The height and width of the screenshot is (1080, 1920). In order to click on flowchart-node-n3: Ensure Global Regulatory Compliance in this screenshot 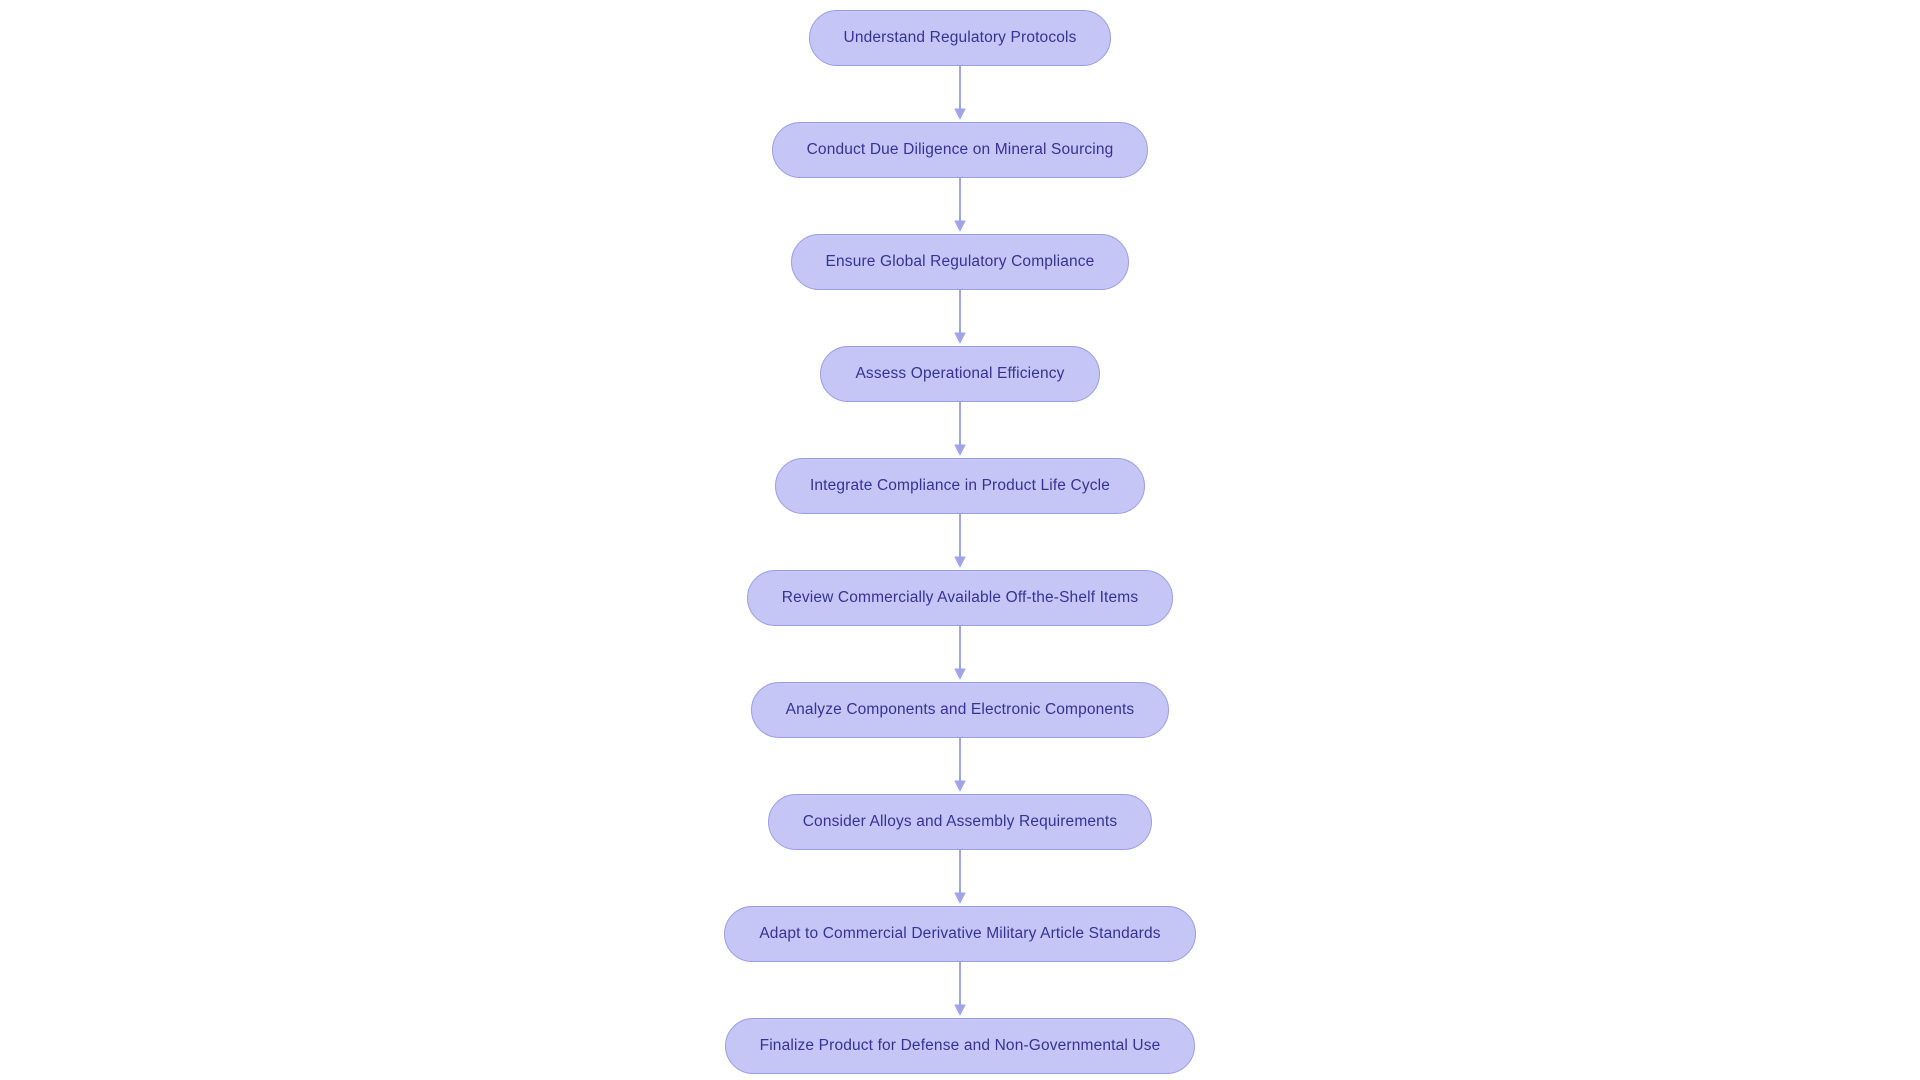, I will do `click(960, 262)`.